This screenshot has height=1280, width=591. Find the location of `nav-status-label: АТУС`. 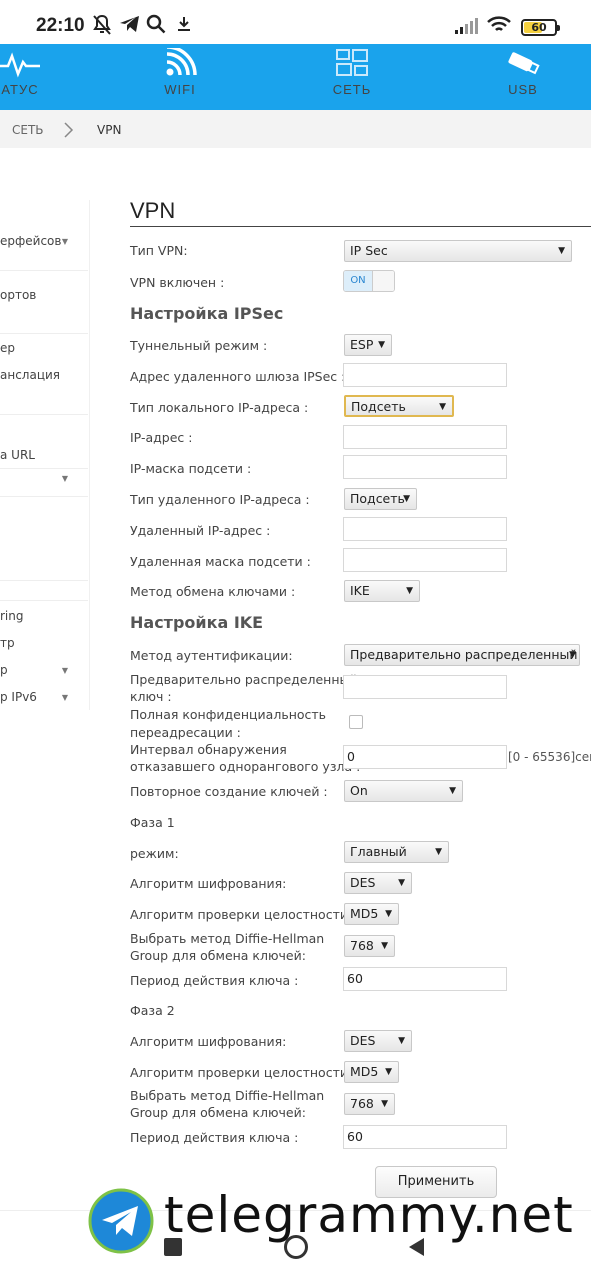

nav-status-label: АТУС is located at coordinates (20, 89).